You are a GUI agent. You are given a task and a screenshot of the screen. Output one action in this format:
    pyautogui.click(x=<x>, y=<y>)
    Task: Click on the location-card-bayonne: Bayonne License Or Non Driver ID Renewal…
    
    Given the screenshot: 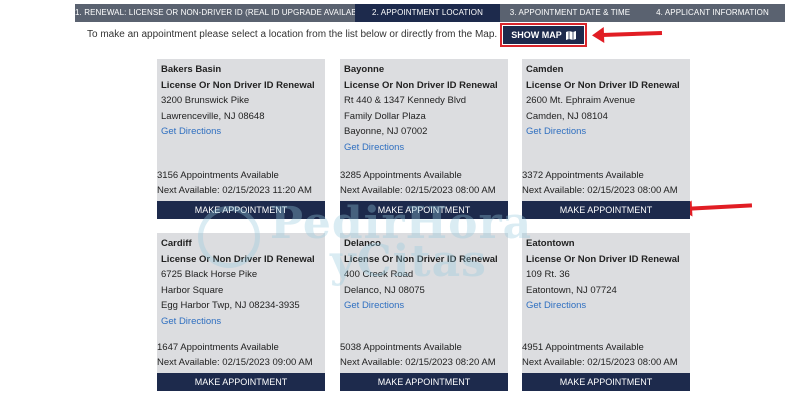 What is the action you would take?
    pyautogui.click(x=424, y=139)
    